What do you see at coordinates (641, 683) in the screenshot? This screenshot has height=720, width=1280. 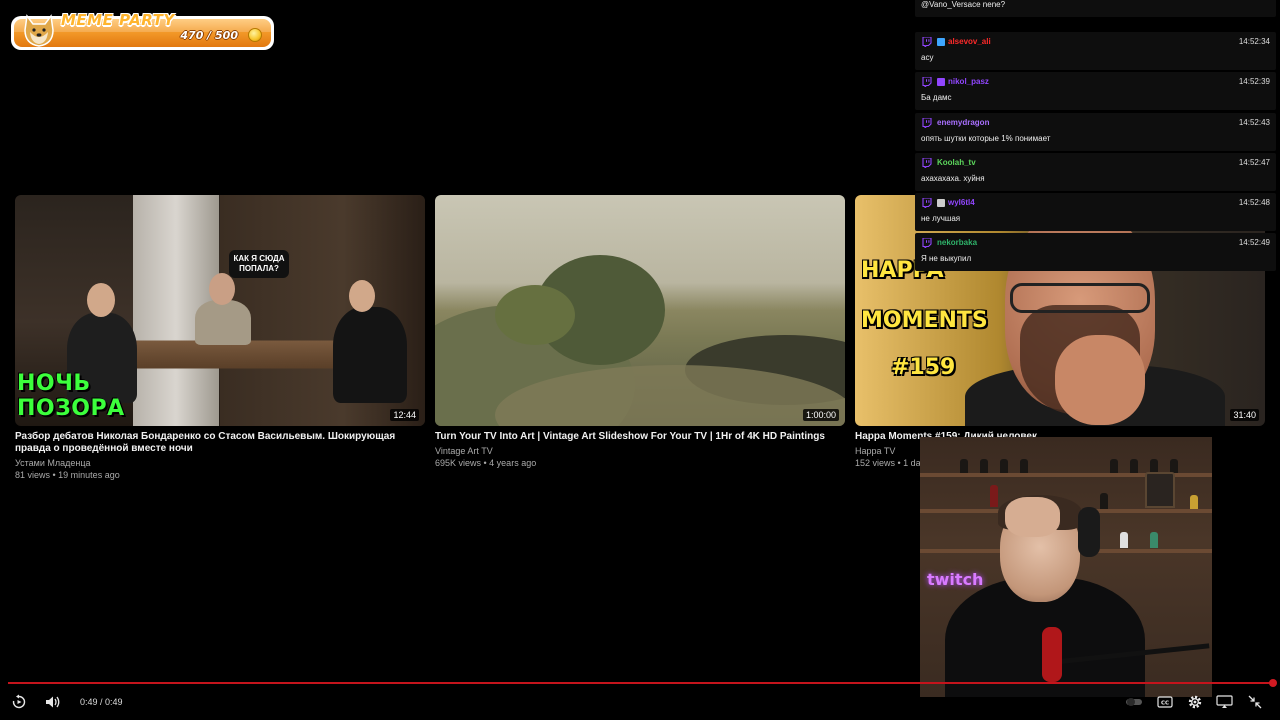 I see `progress-bar` at bounding box center [641, 683].